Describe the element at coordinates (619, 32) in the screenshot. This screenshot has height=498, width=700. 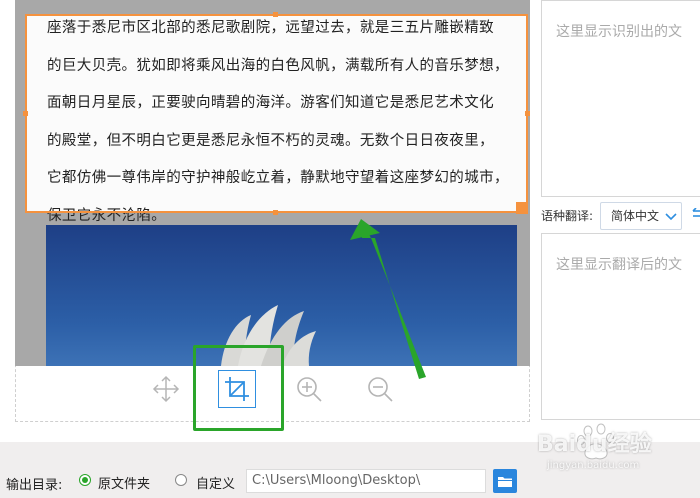
I see `recognized-placeholder: 这里显示识别出的文` at that location.